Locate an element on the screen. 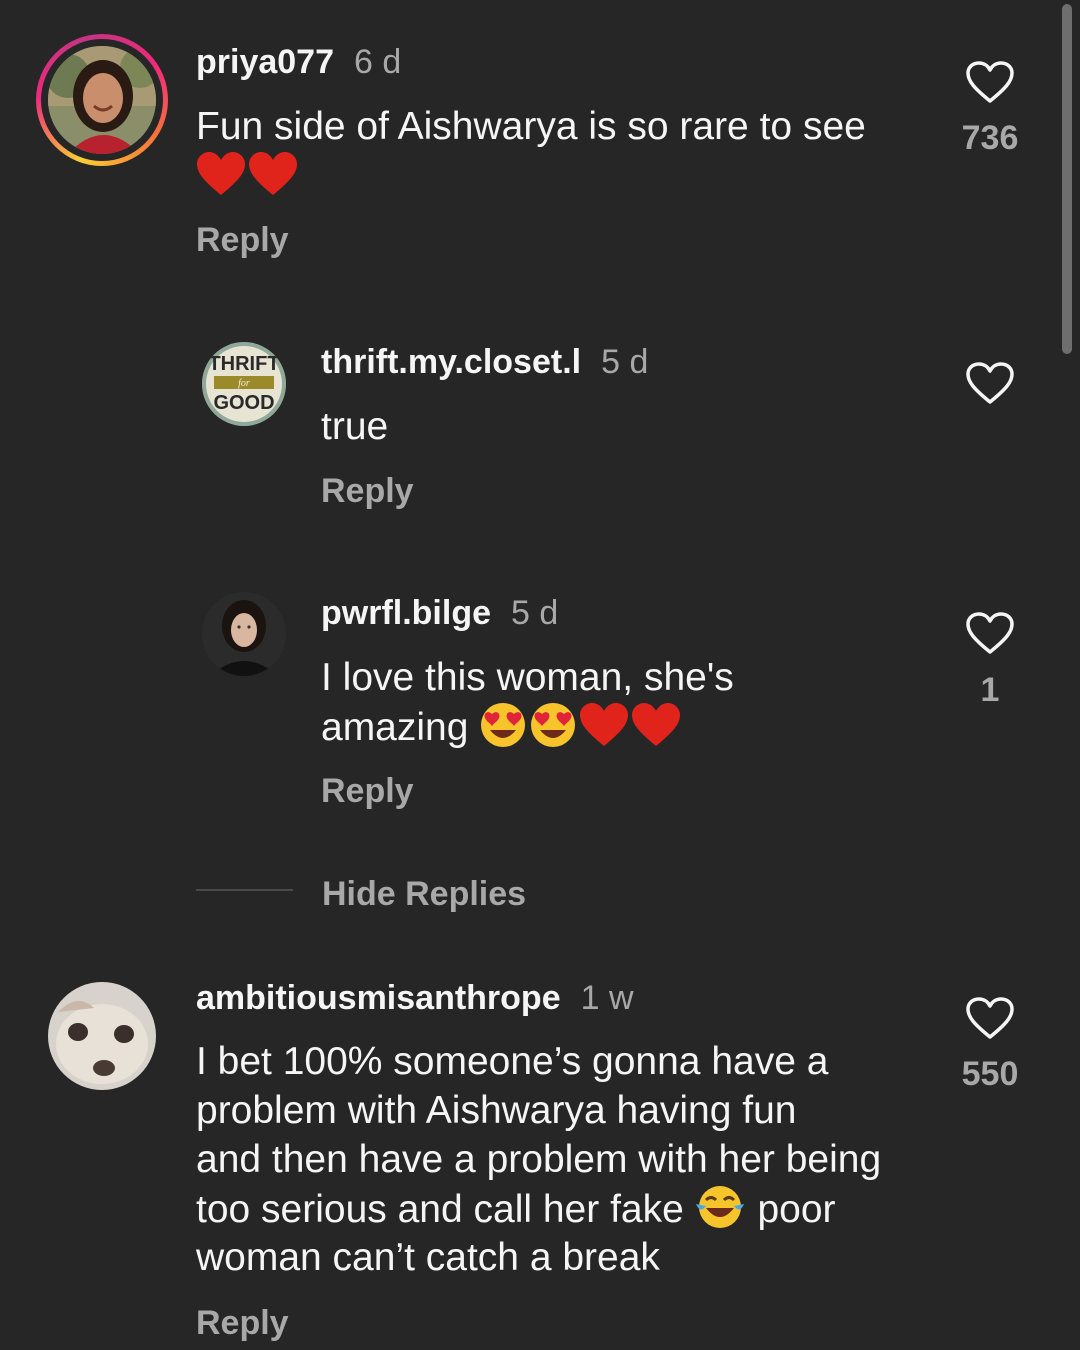 This screenshot has height=1350, width=1080. comment-timestamp: 6 d is located at coordinates (378, 62).